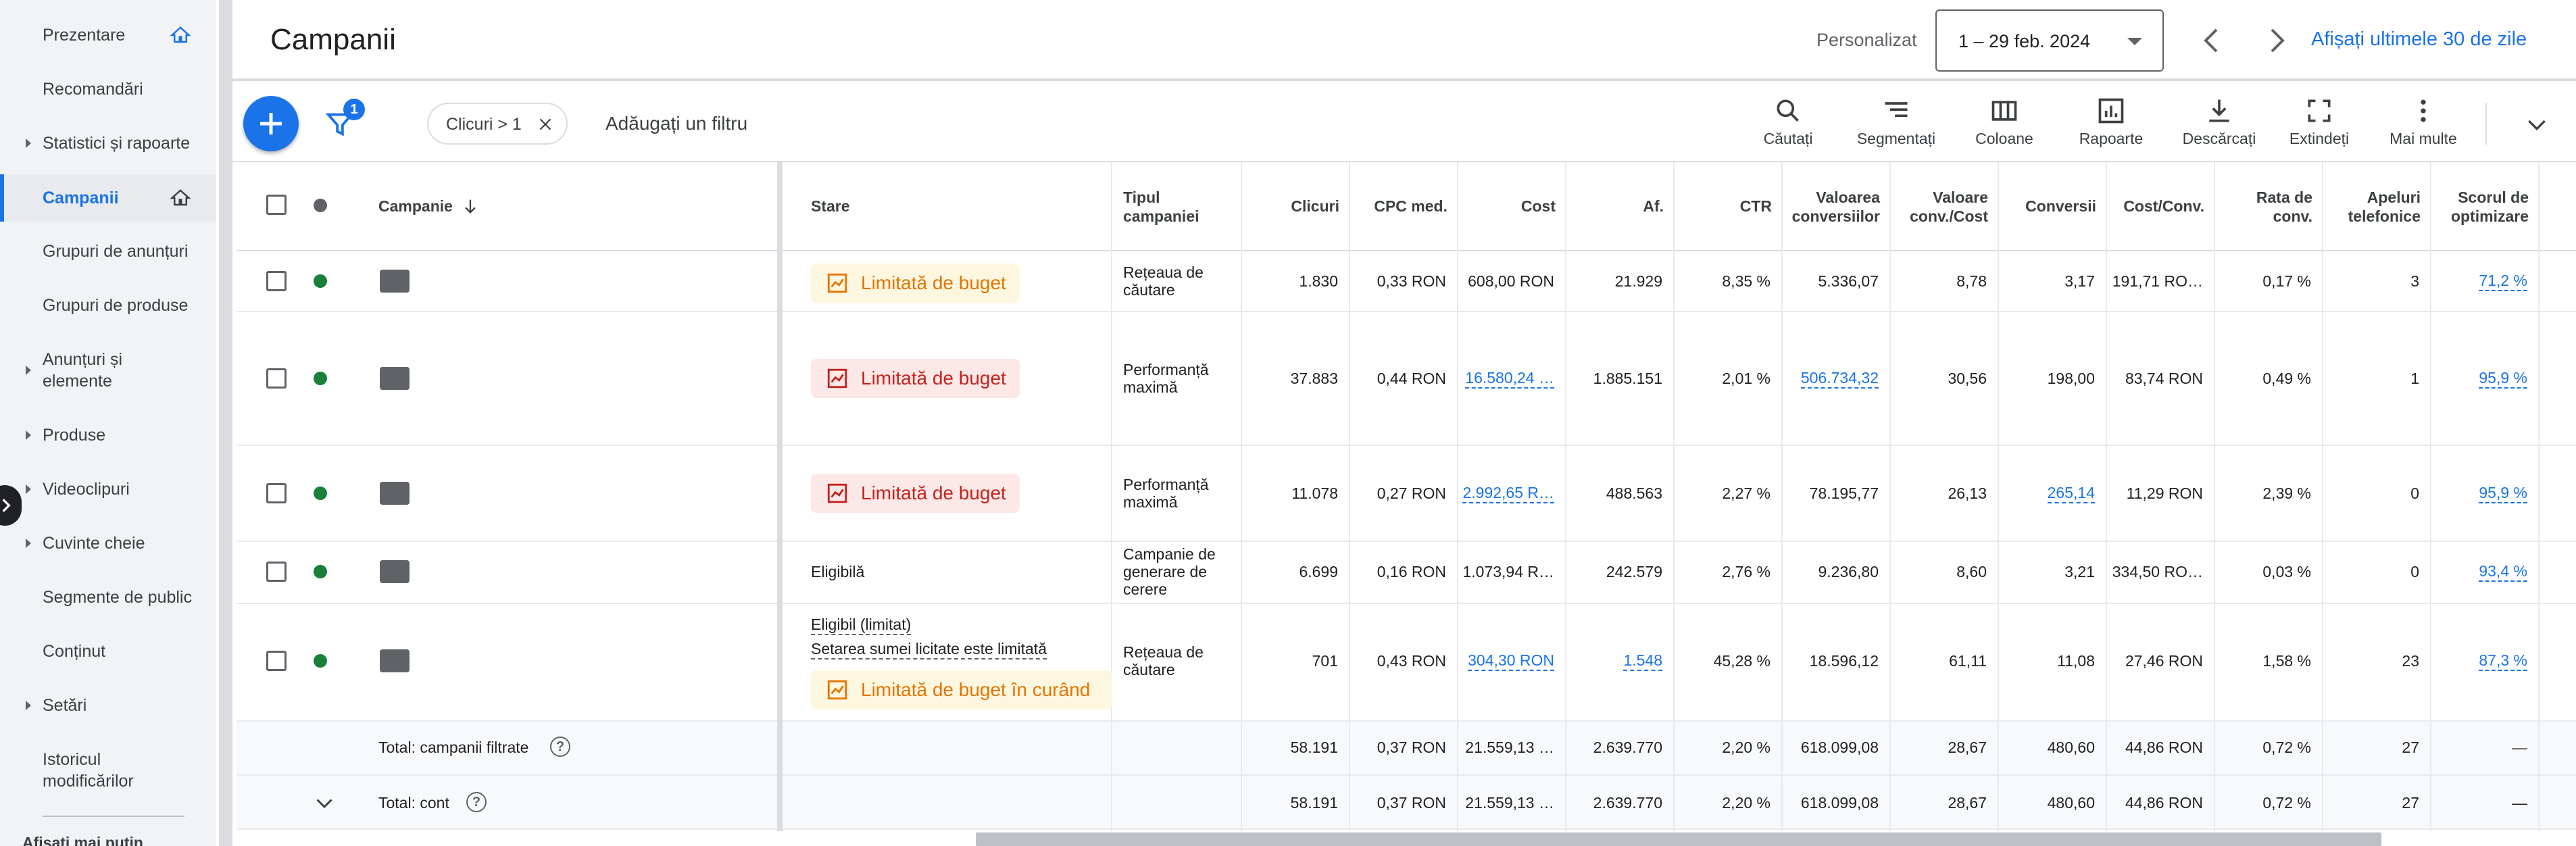 The width and height of the screenshot is (2576, 846). Describe the element at coordinates (1112, 496) in the screenshot. I see `column-divider` at that location.